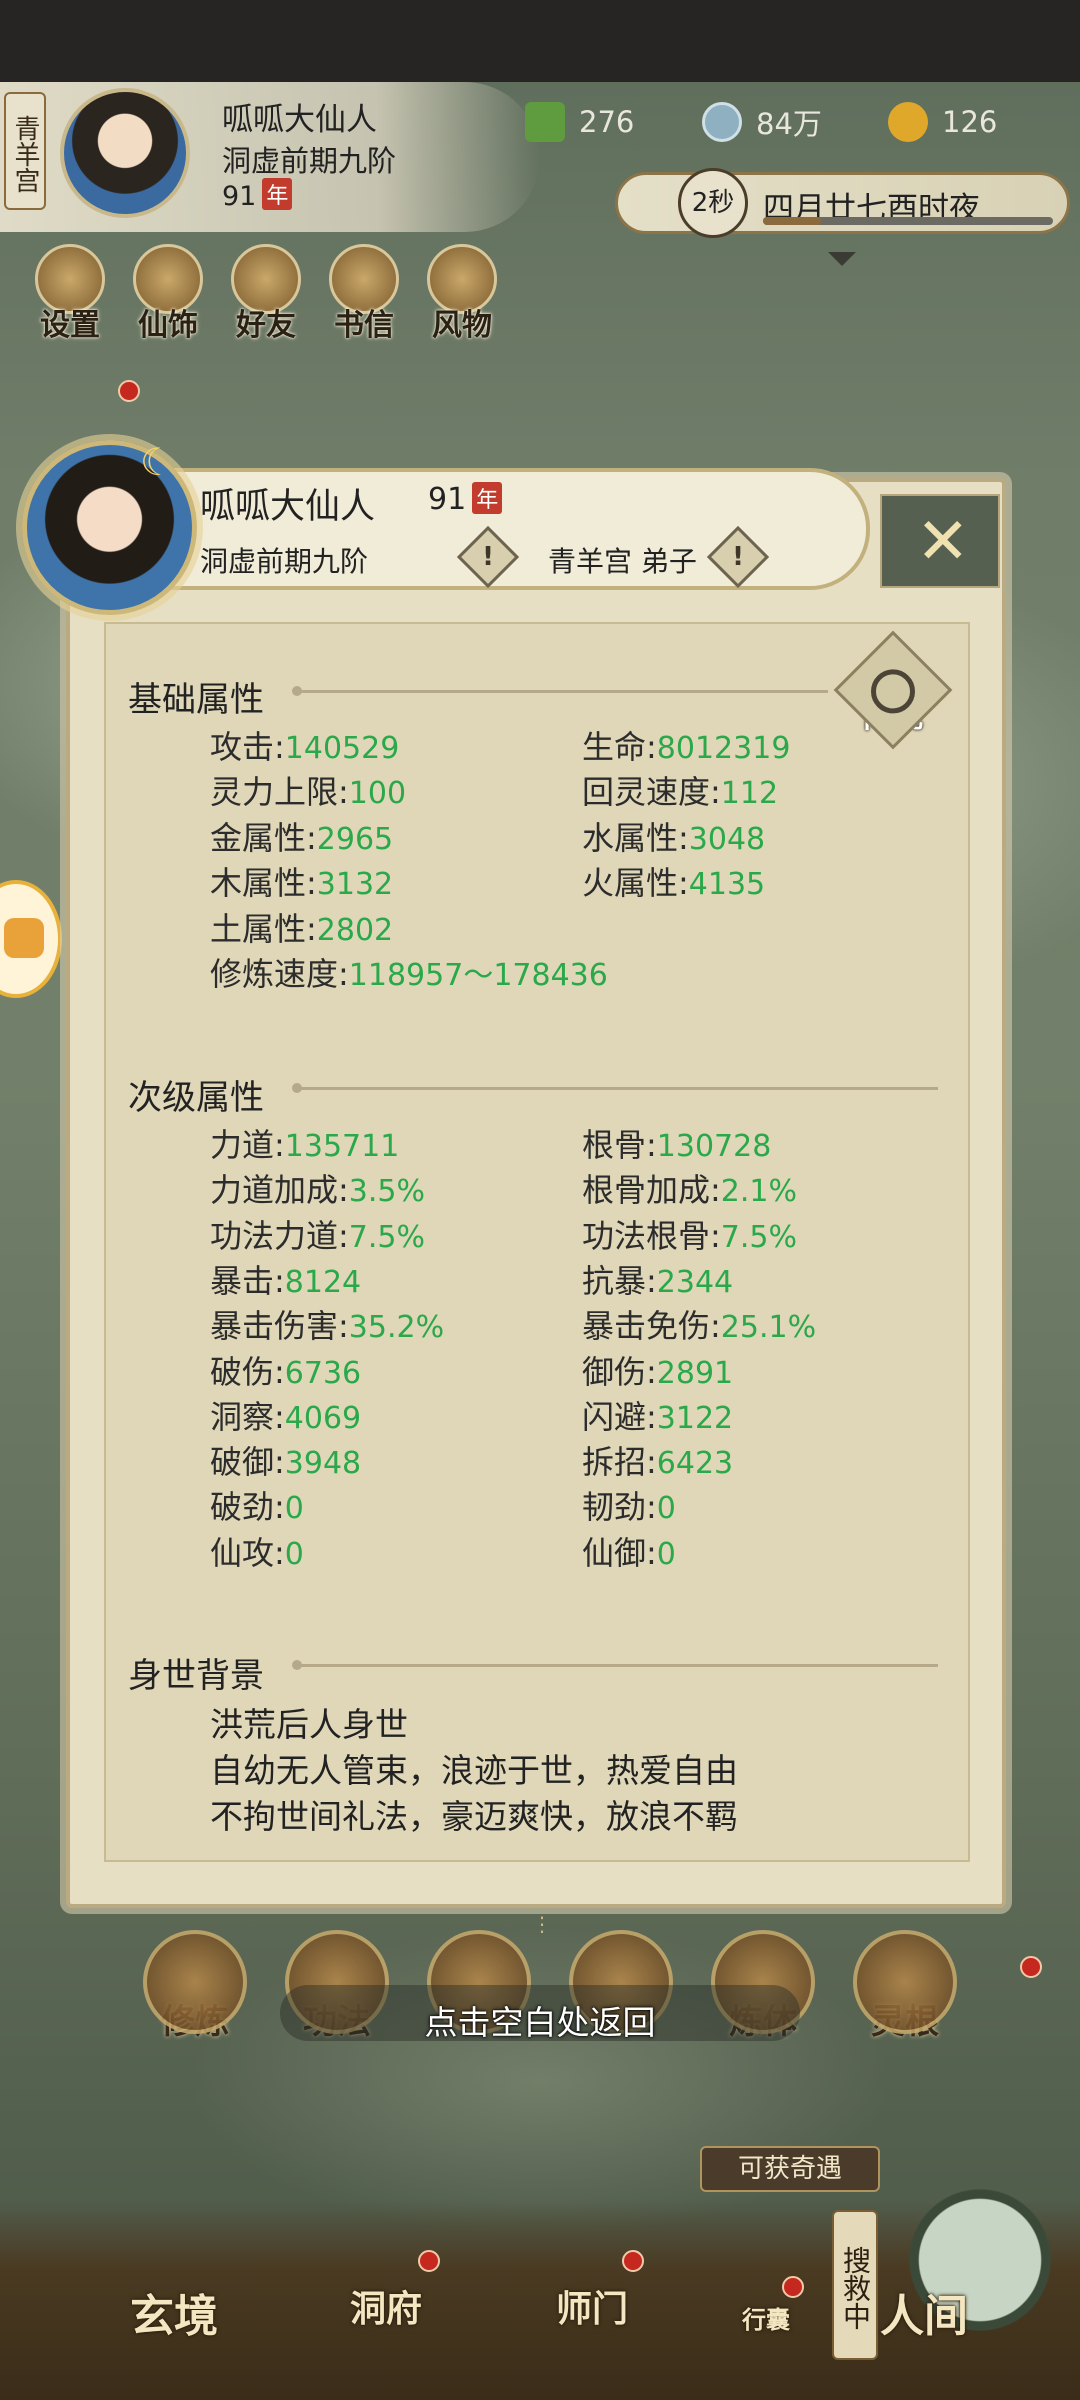 The height and width of the screenshot is (2400, 1080). Describe the element at coordinates (157, 462) in the screenshot. I see `crown-icon: ☾` at that location.